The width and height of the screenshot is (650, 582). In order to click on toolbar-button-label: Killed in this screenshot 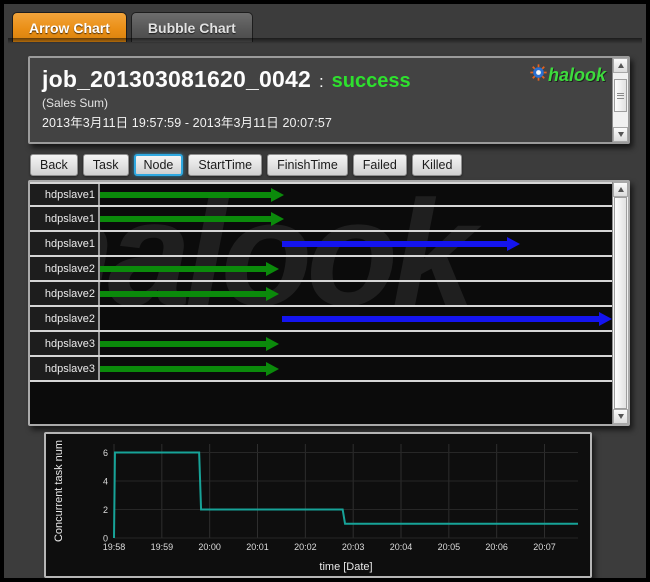, I will do `click(437, 165)`.